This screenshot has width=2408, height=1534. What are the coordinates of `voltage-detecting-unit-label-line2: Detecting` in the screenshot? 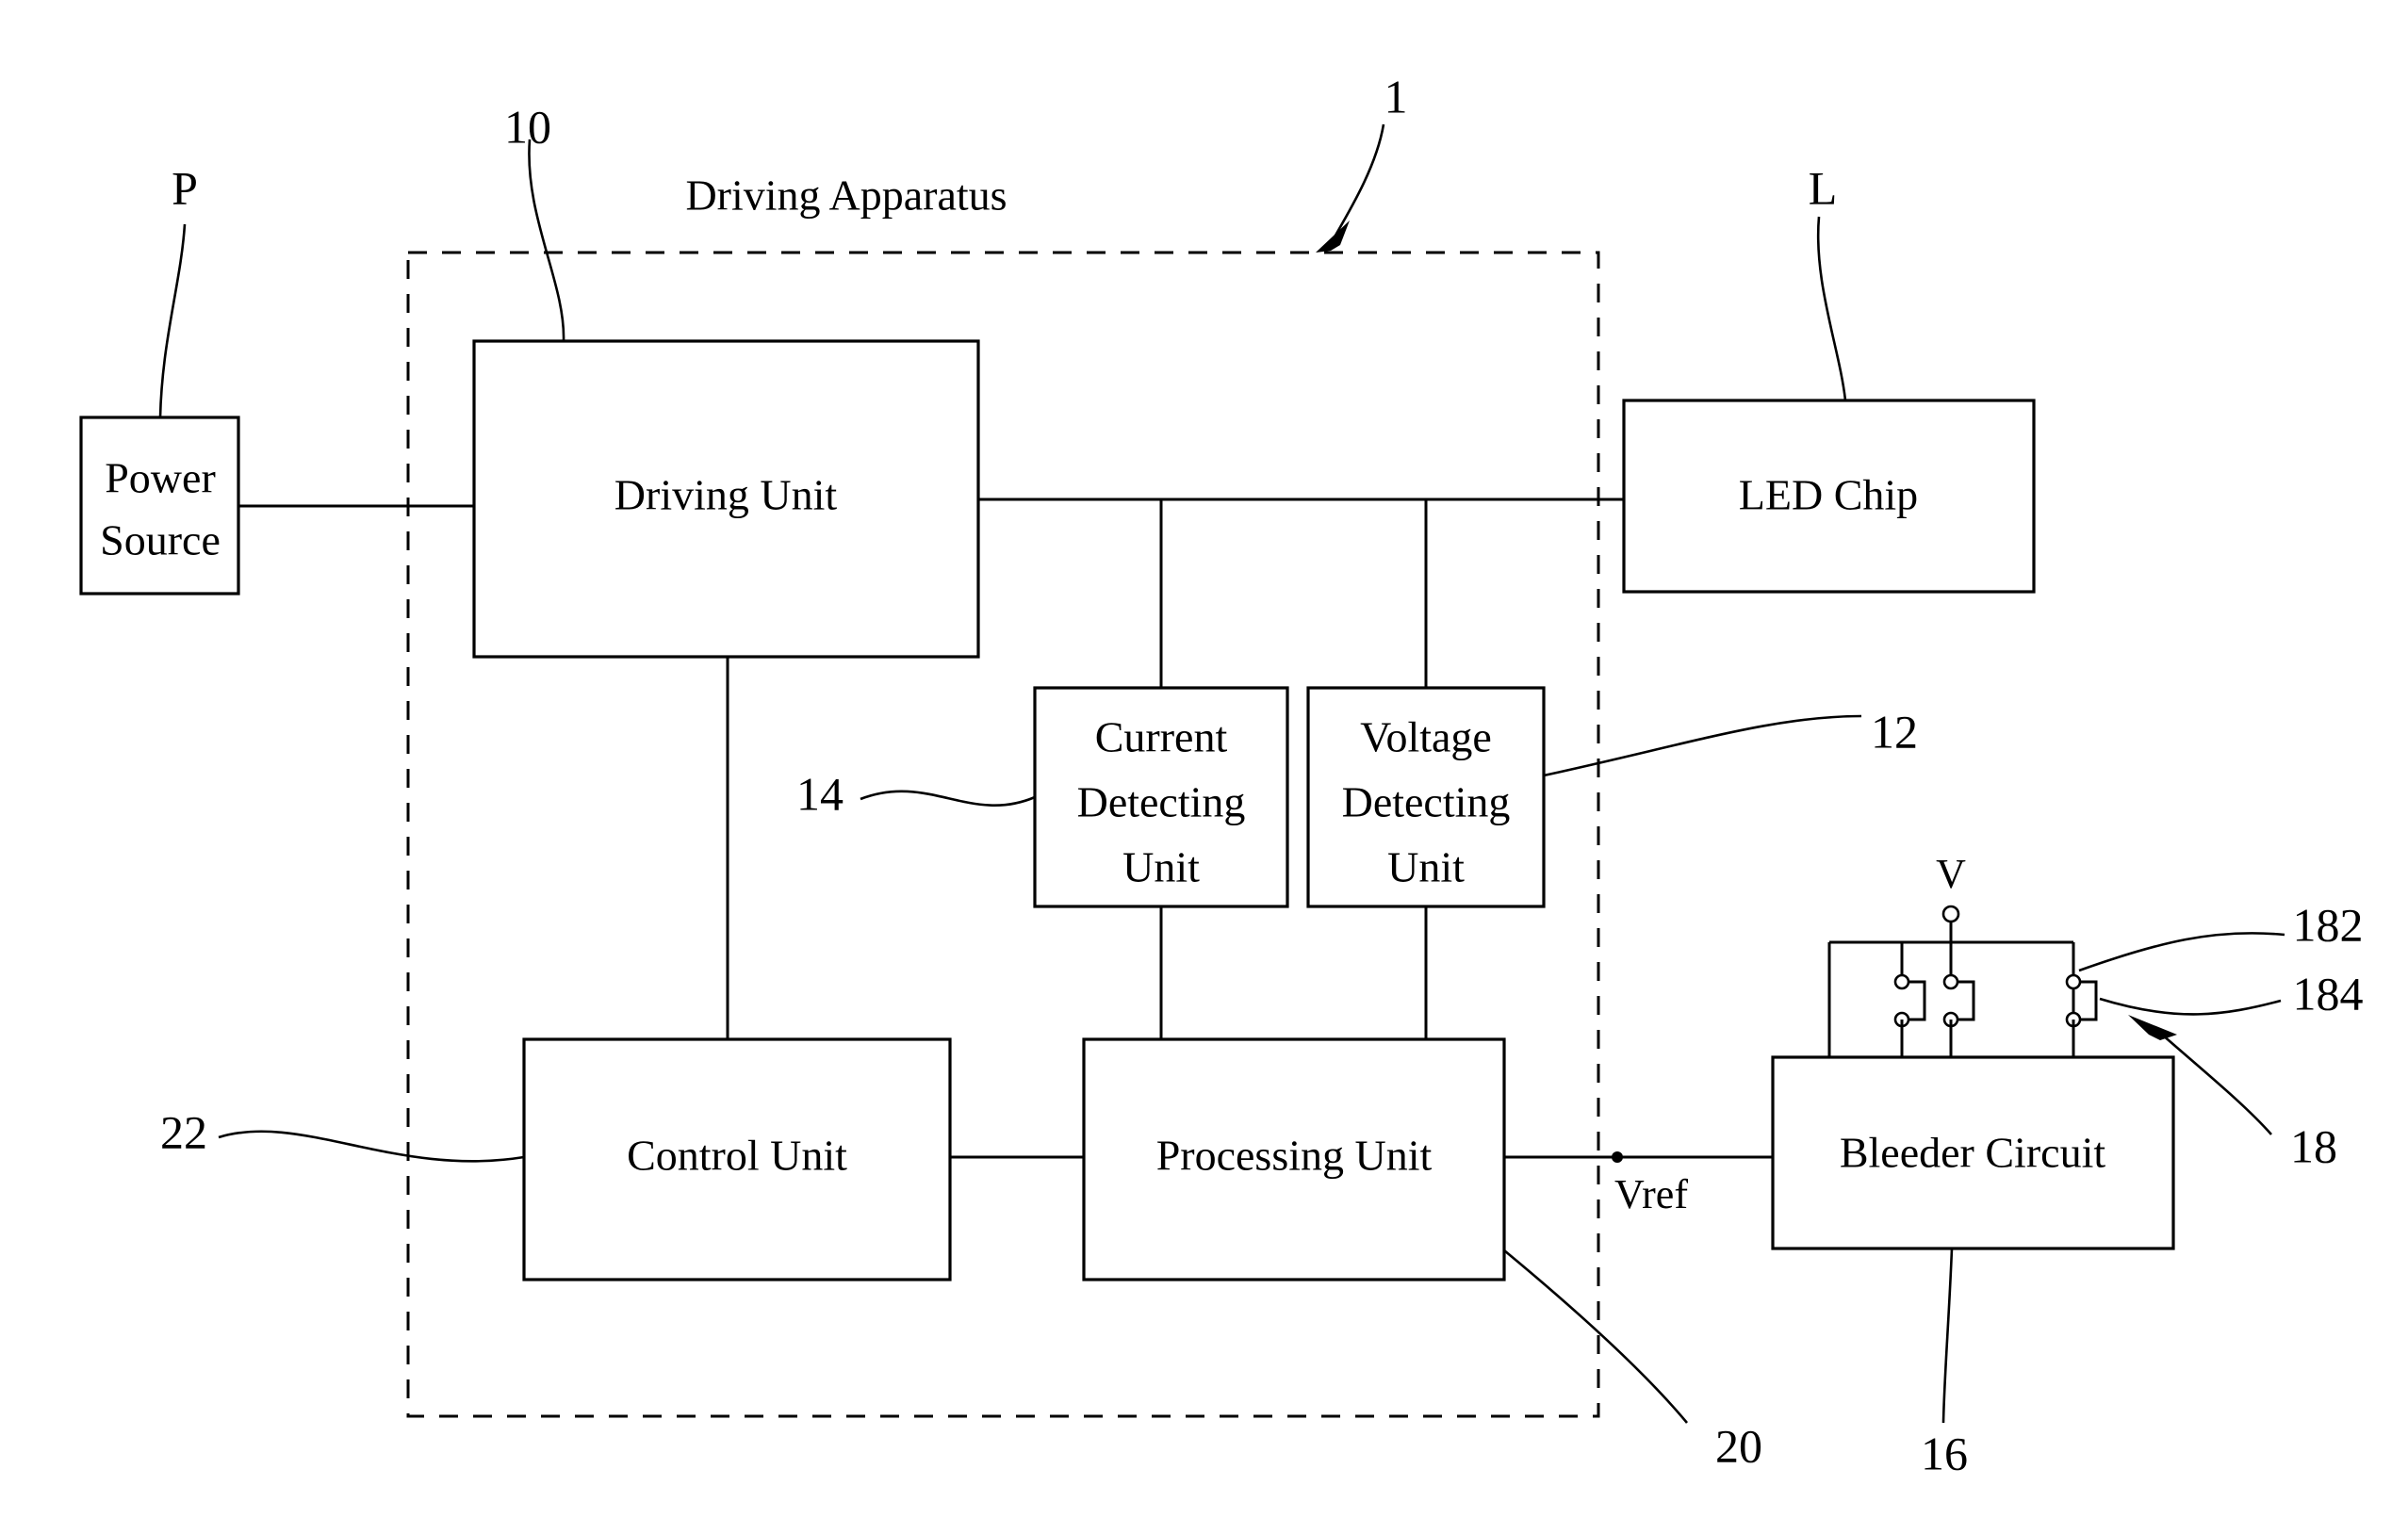 It's located at (1427, 802).